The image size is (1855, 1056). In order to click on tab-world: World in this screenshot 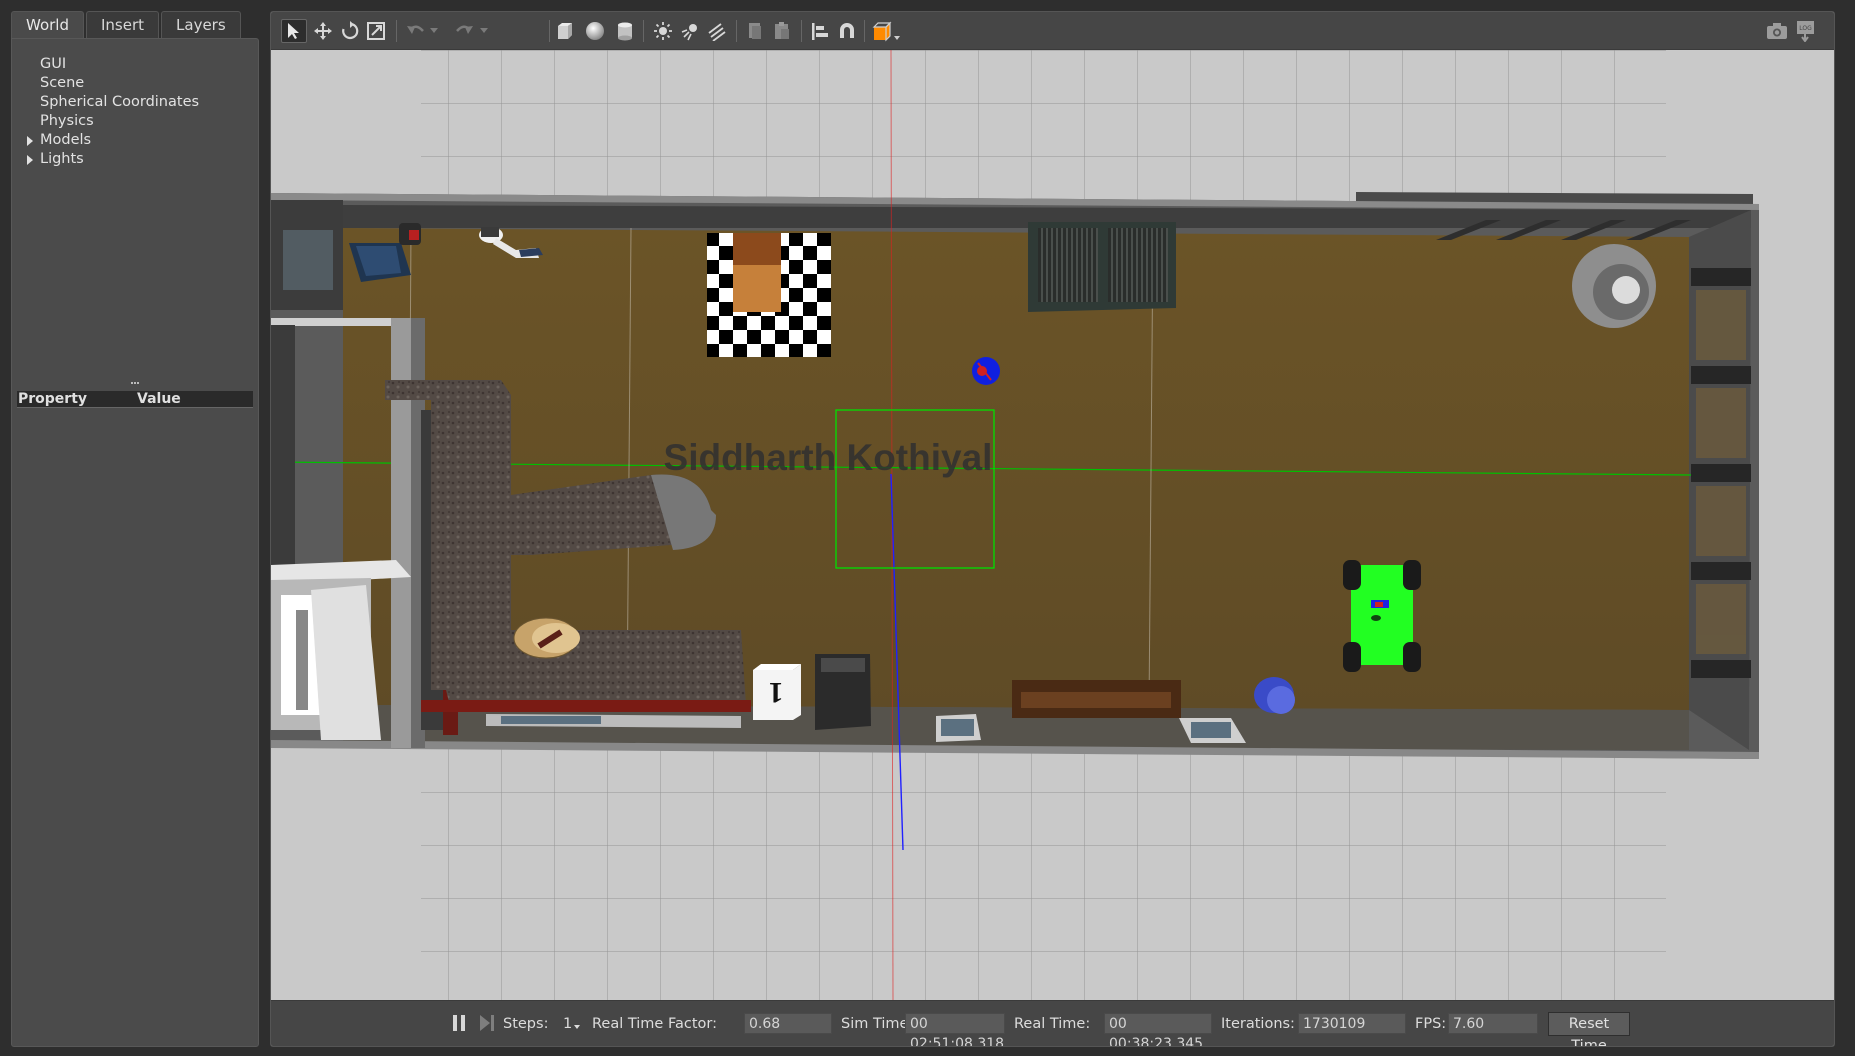, I will do `click(47, 24)`.